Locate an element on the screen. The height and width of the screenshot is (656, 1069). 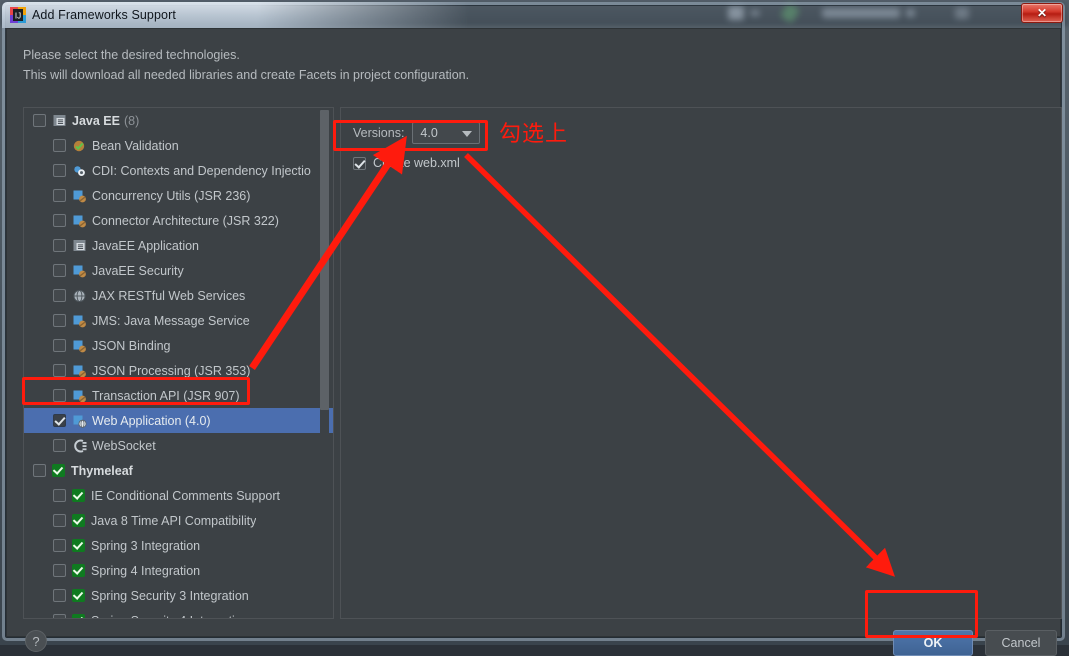
group-label: Java EE is located at coordinates (96, 120).